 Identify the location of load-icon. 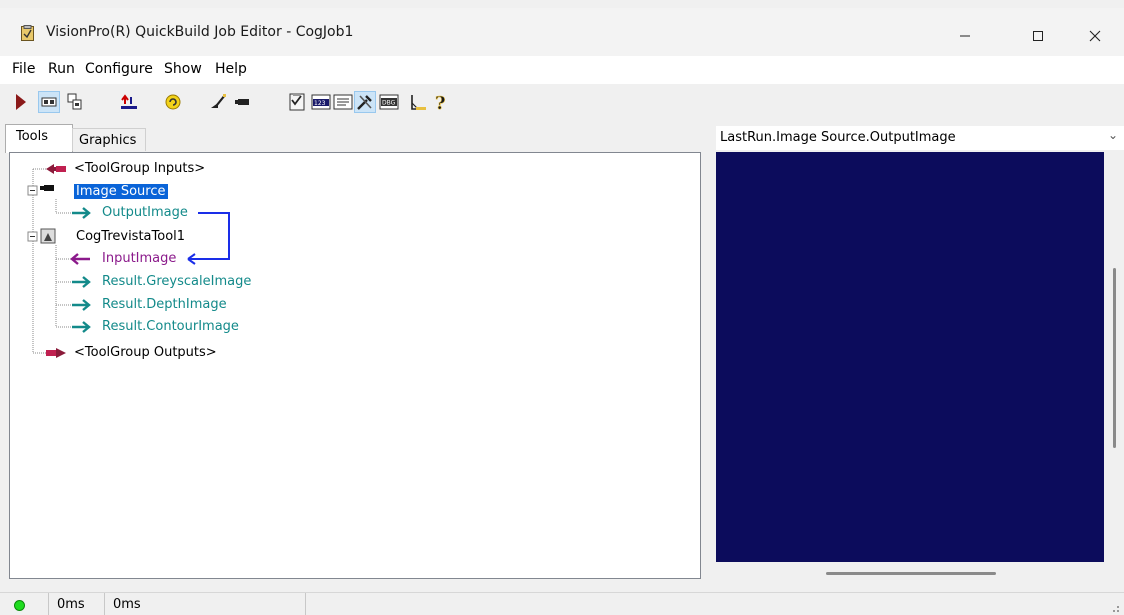
(129, 102).